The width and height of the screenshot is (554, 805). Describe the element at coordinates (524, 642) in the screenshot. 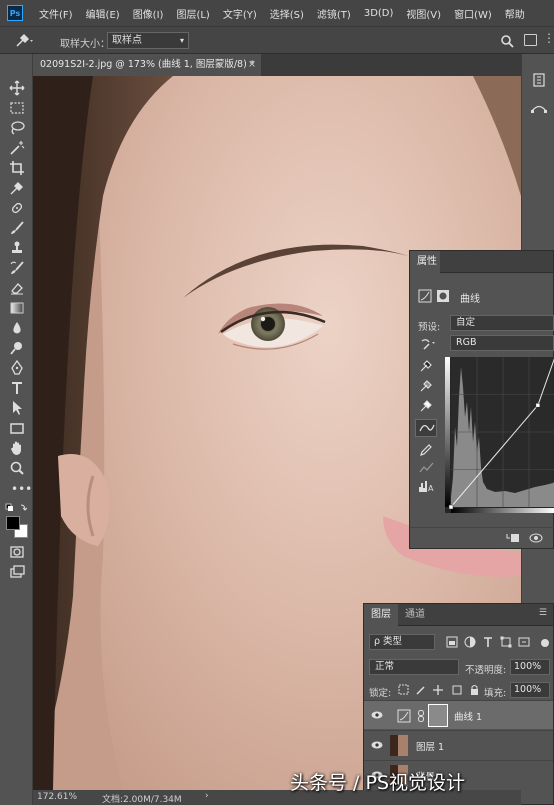

I see `filter-smart-object-icon` at that location.